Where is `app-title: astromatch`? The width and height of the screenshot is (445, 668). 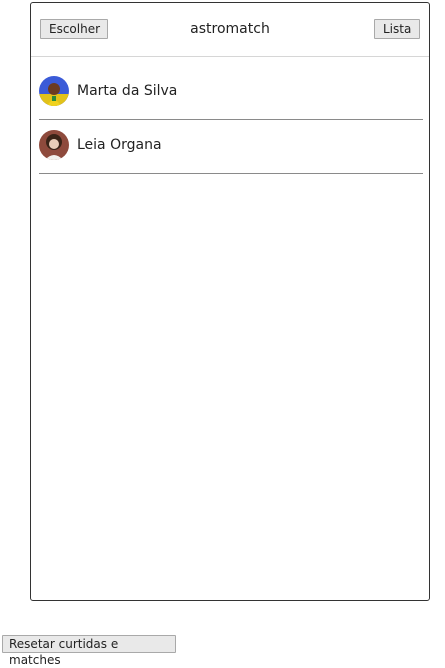 app-title: astromatch is located at coordinates (230, 29).